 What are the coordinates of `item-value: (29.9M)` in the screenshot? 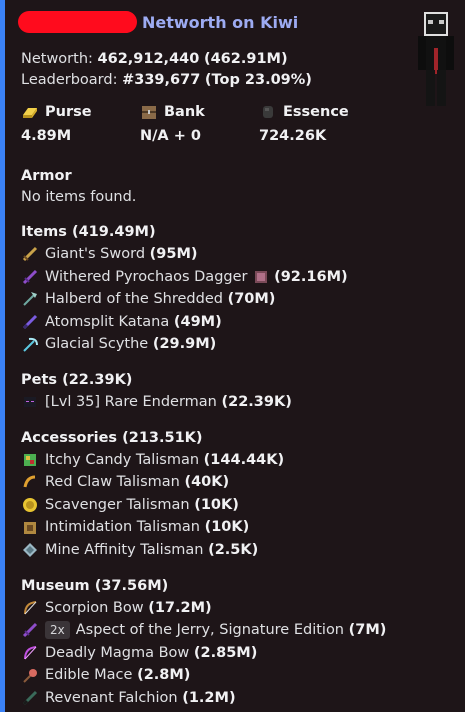 It's located at (184, 344).